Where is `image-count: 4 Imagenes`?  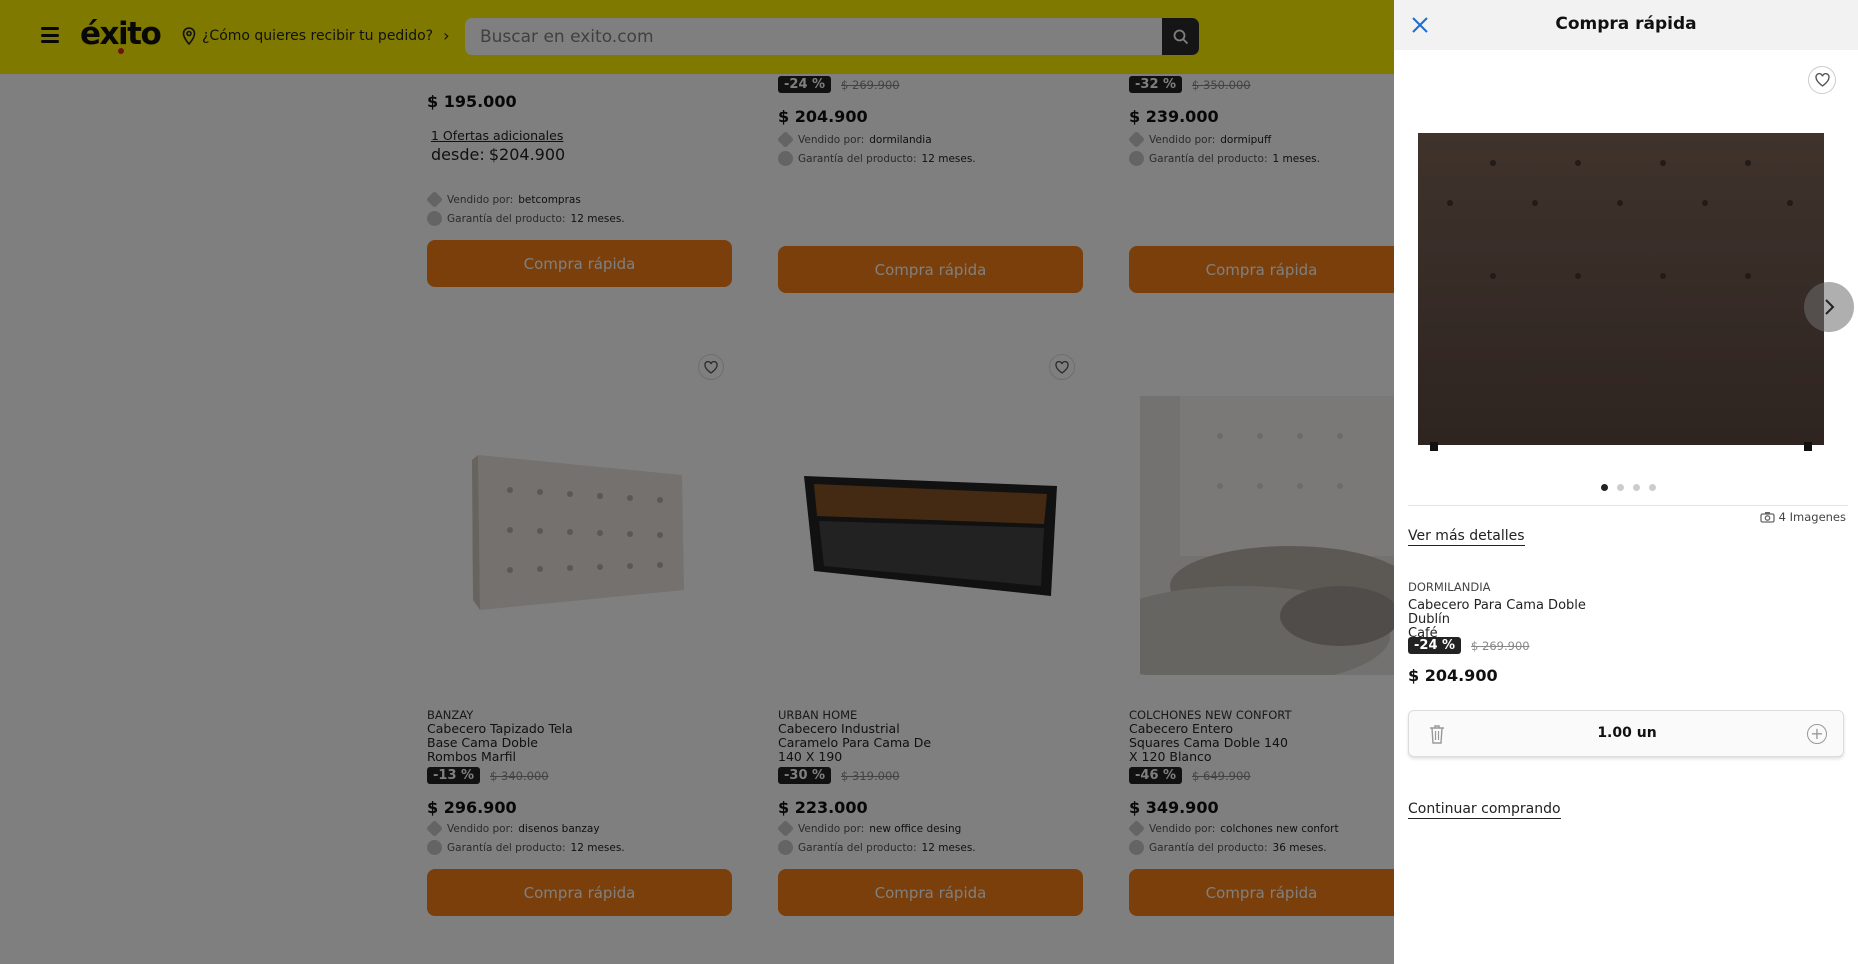
image-count: 4 Imagenes is located at coordinates (1803, 517).